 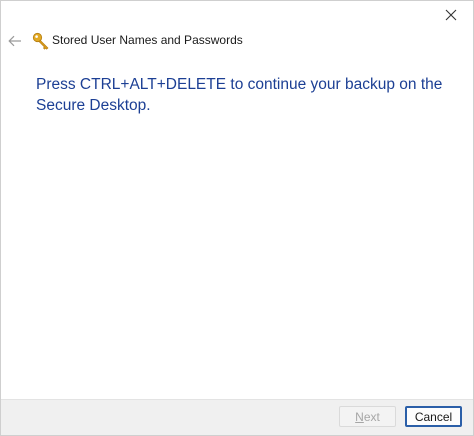 I want to click on next-button: Next, so click(x=367, y=416).